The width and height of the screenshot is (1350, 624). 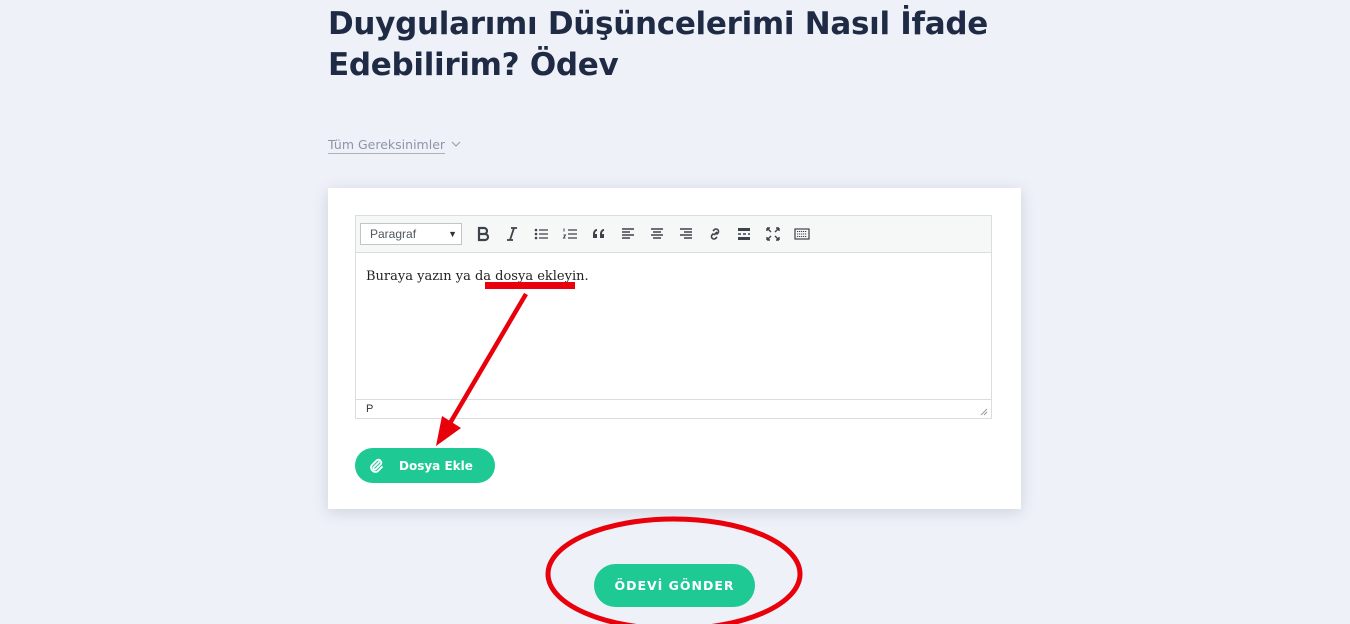 I want to click on attach-file-button: Dosya Ekle, so click(x=425, y=465).